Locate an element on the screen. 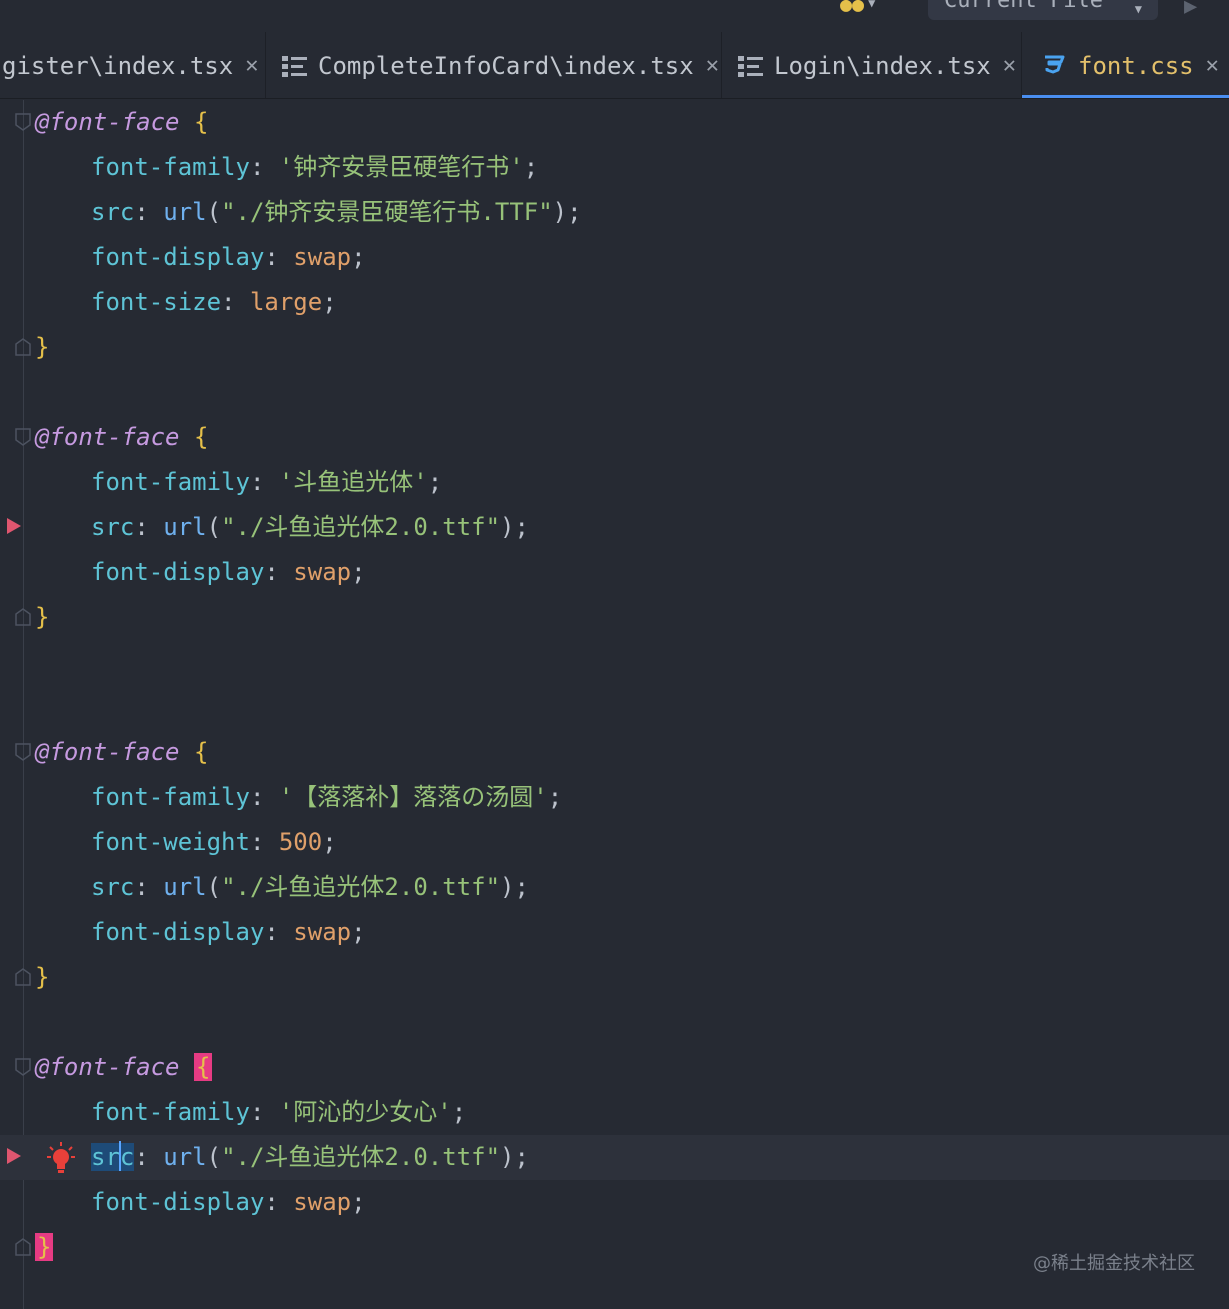 This screenshot has width=1229, height=1309. css-string-value: "./钟齐安景臣硬笔行书.TTF" is located at coordinates (387, 212).